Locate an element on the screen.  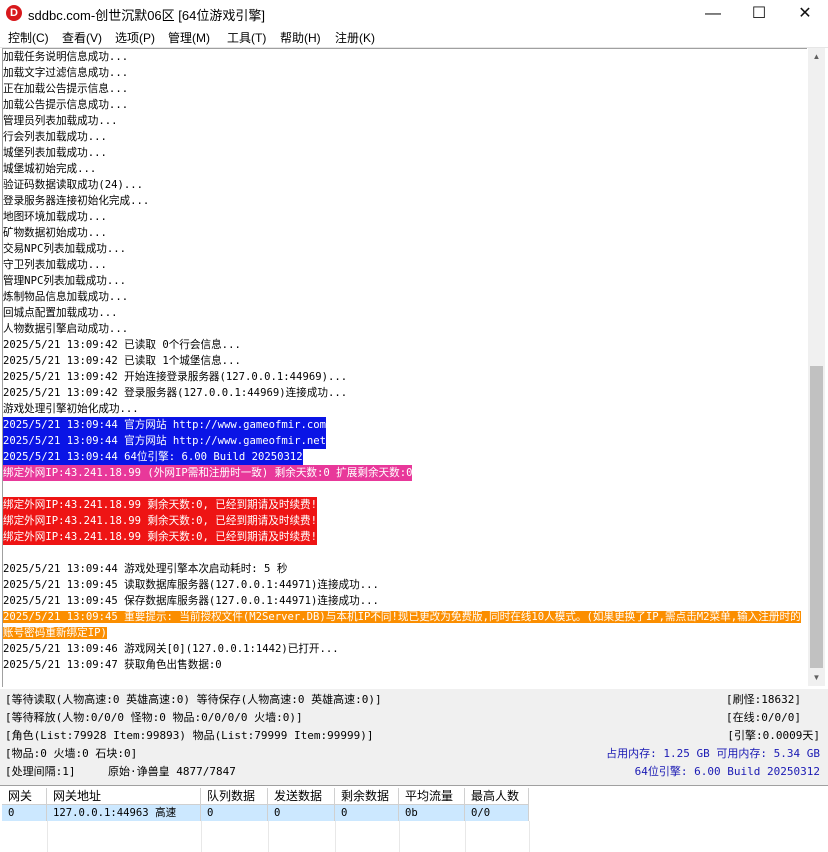
cell-gateway-address: 127.0.0.1:44963 高速 is located at coordinates (124, 813).